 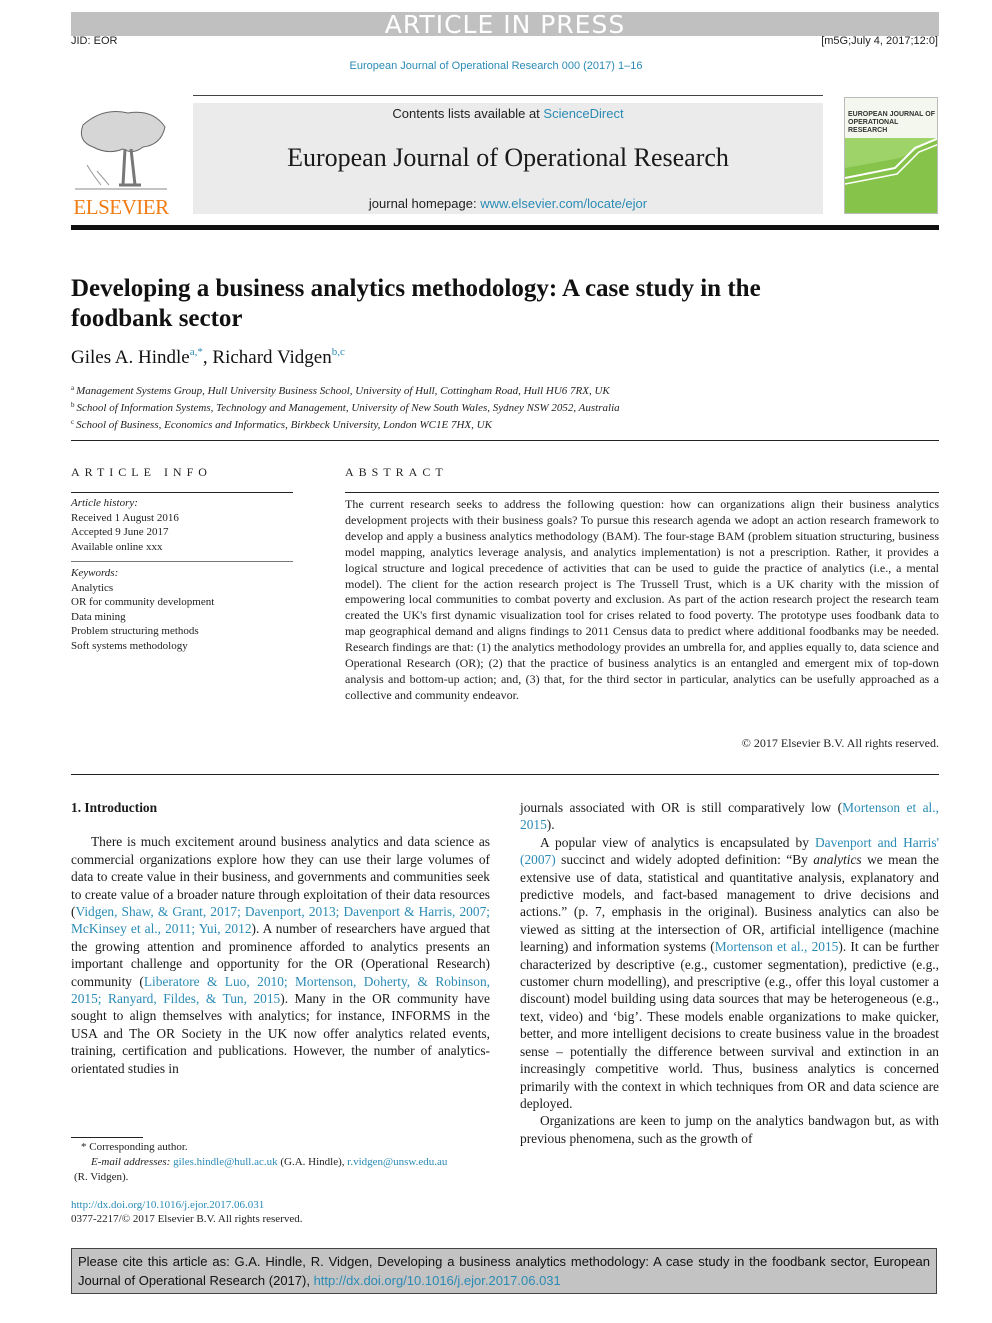 I want to click on keyword: Data mining, so click(x=98, y=616).